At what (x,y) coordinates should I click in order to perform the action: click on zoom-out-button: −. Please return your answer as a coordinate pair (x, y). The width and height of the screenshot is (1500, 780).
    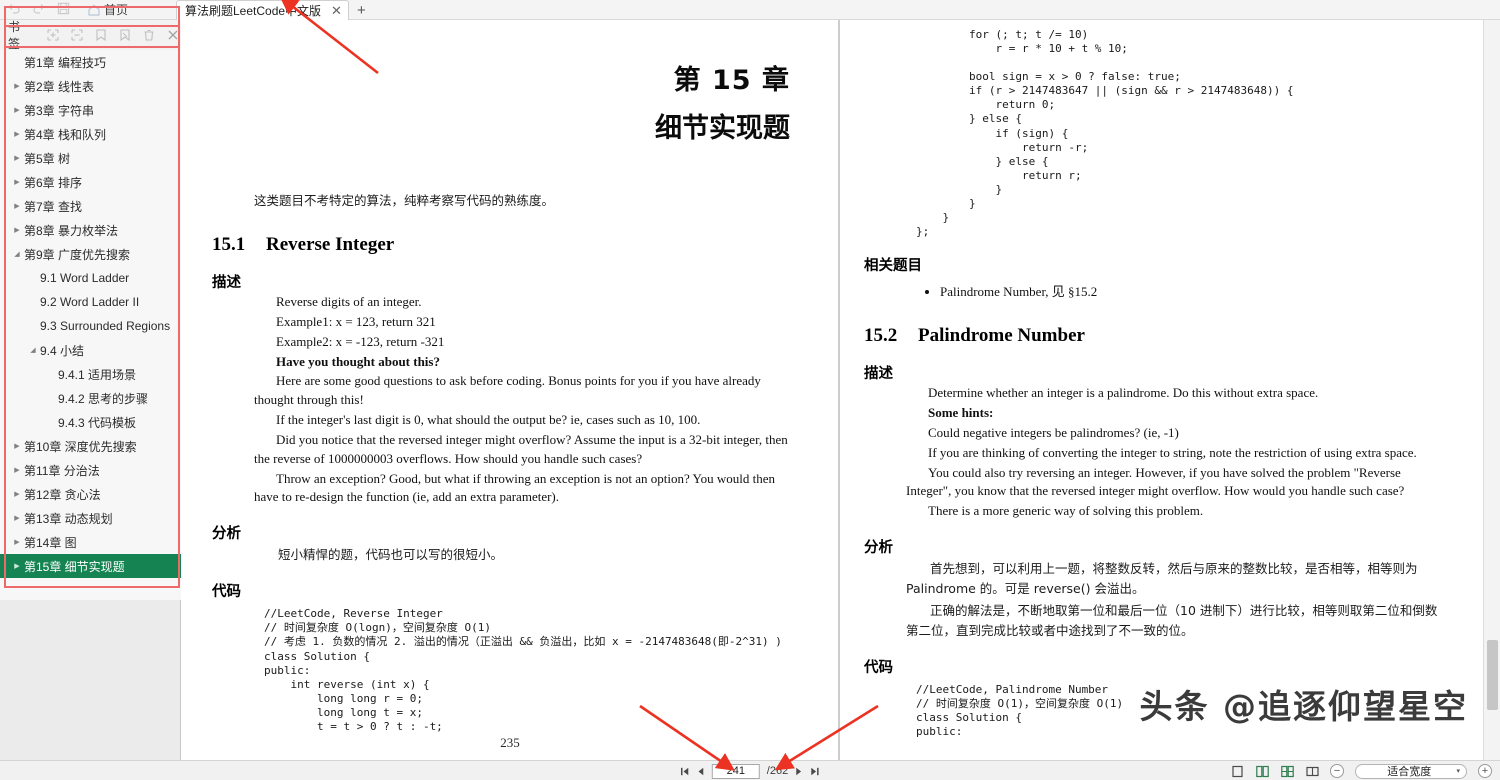
    Looking at the image, I should click on (1337, 771).